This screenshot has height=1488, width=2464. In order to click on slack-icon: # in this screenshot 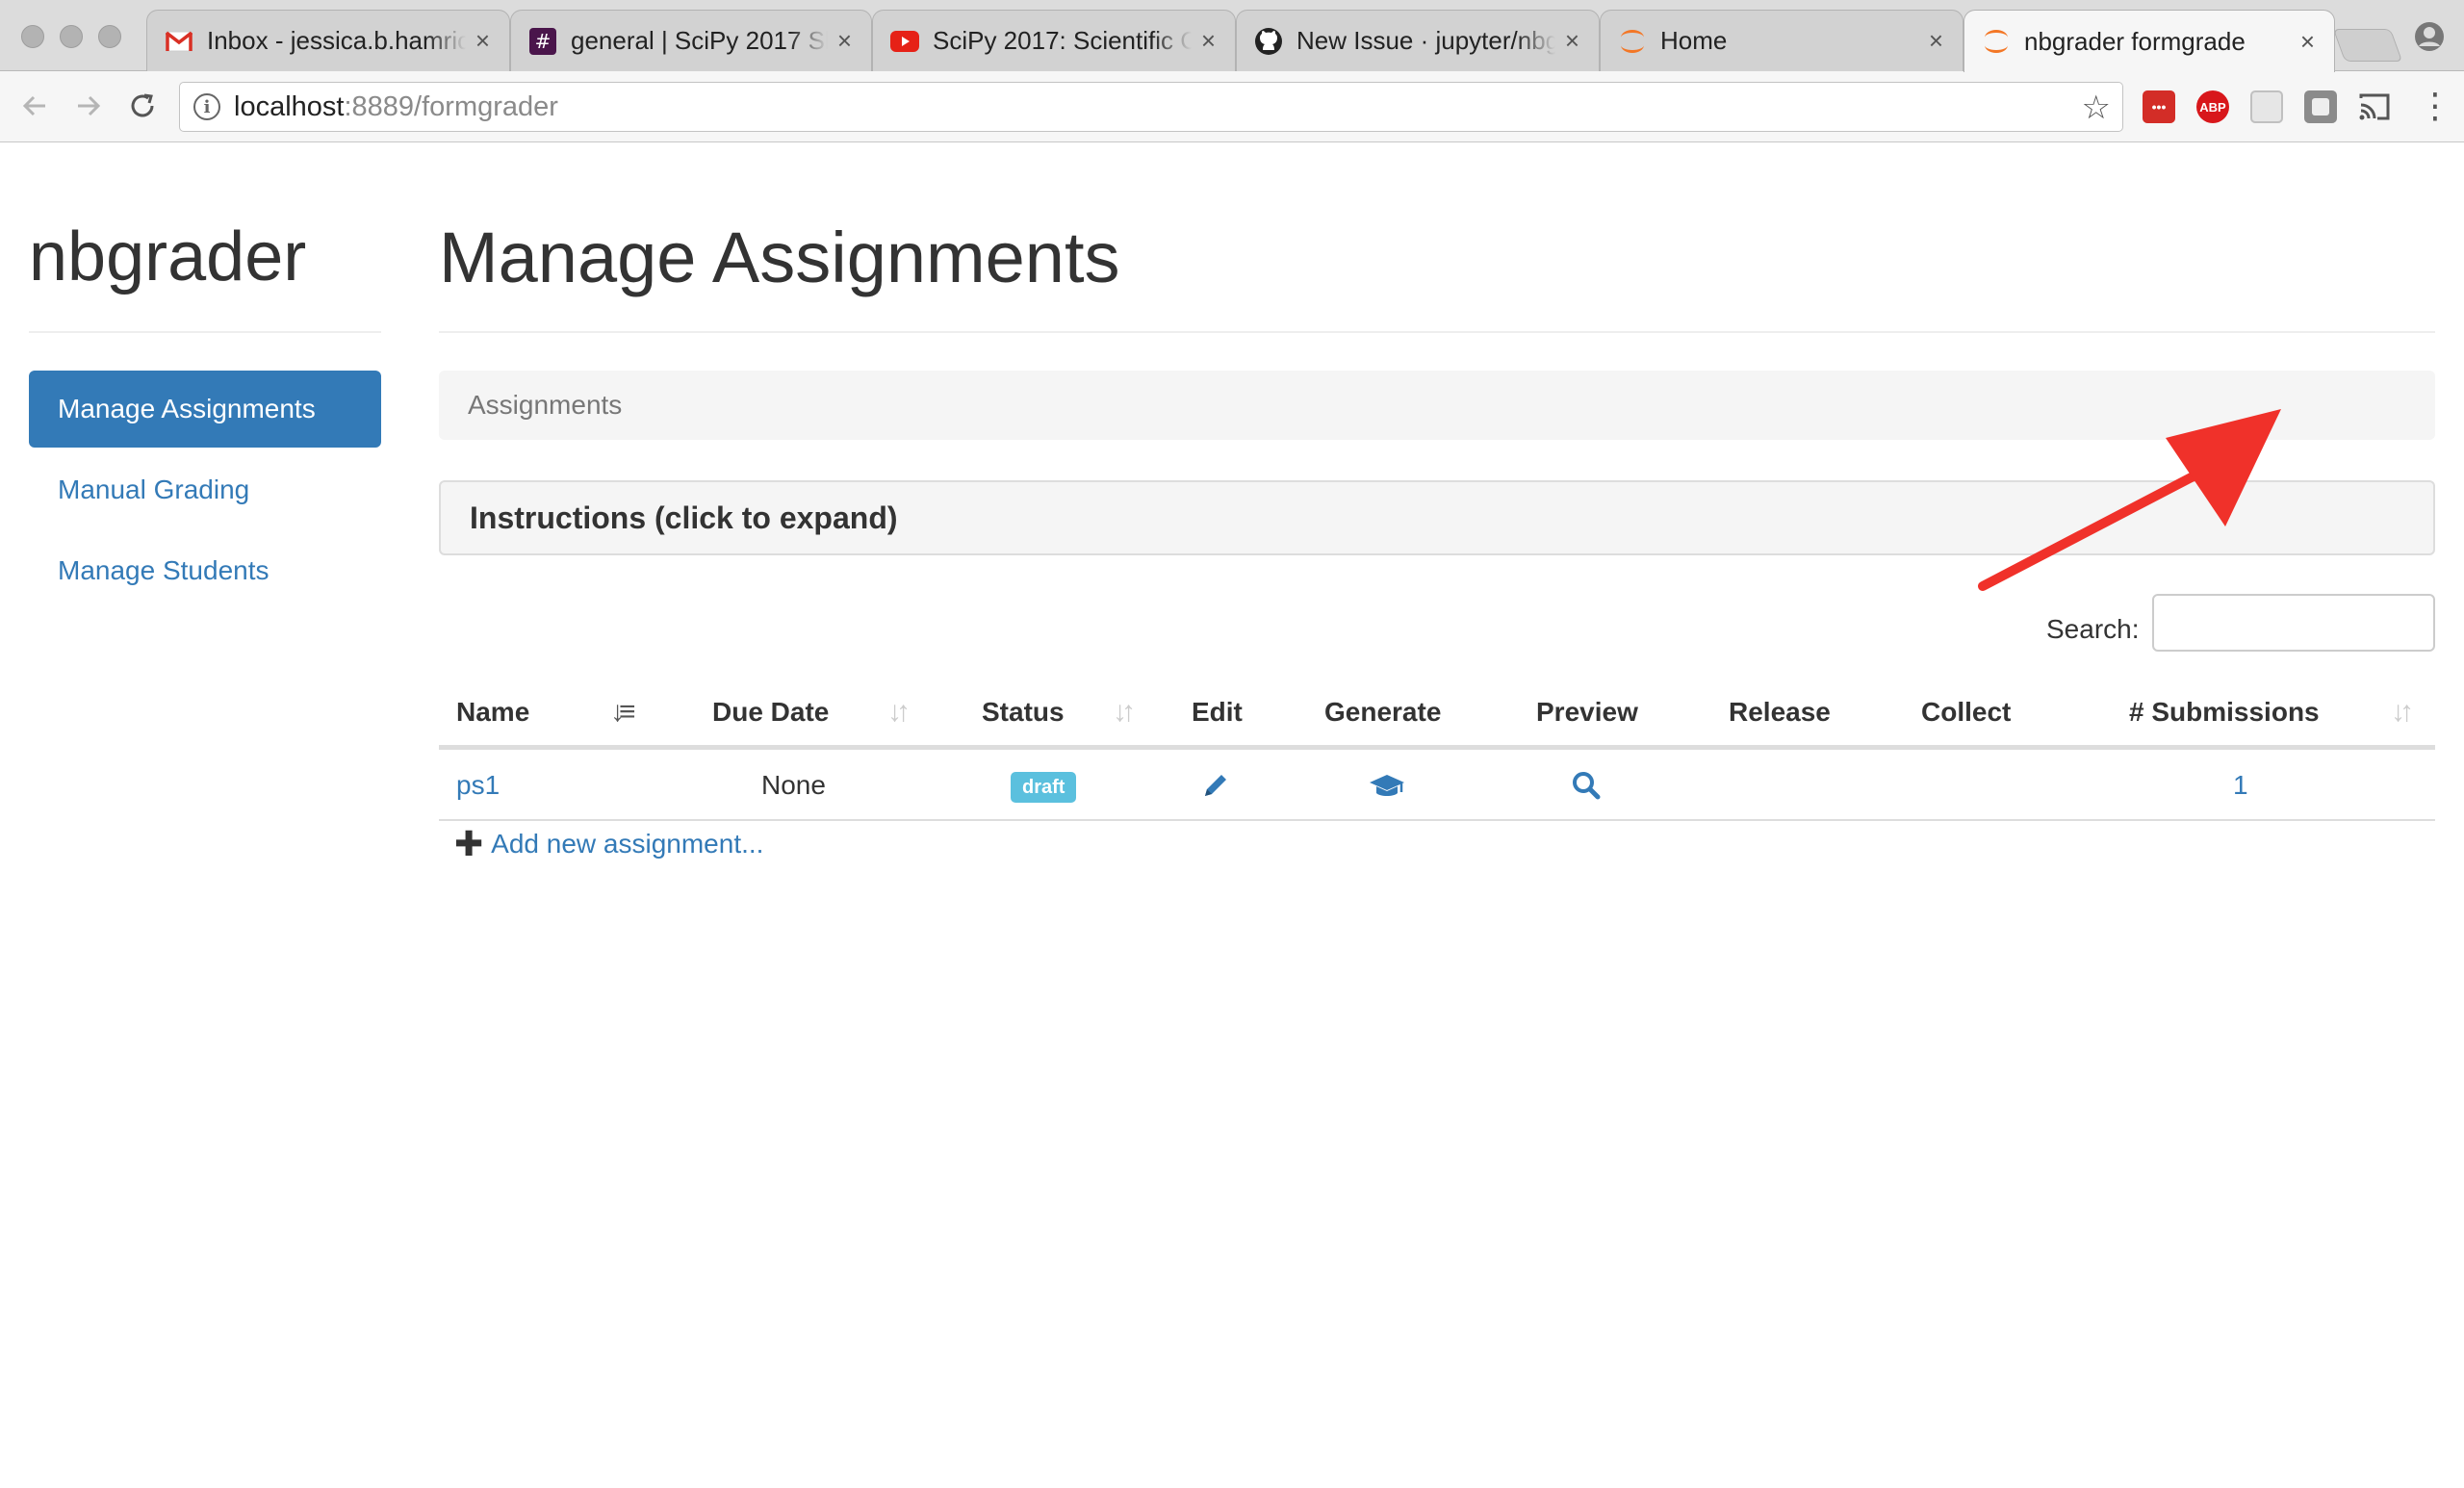, I will do `click(542, 42)`.